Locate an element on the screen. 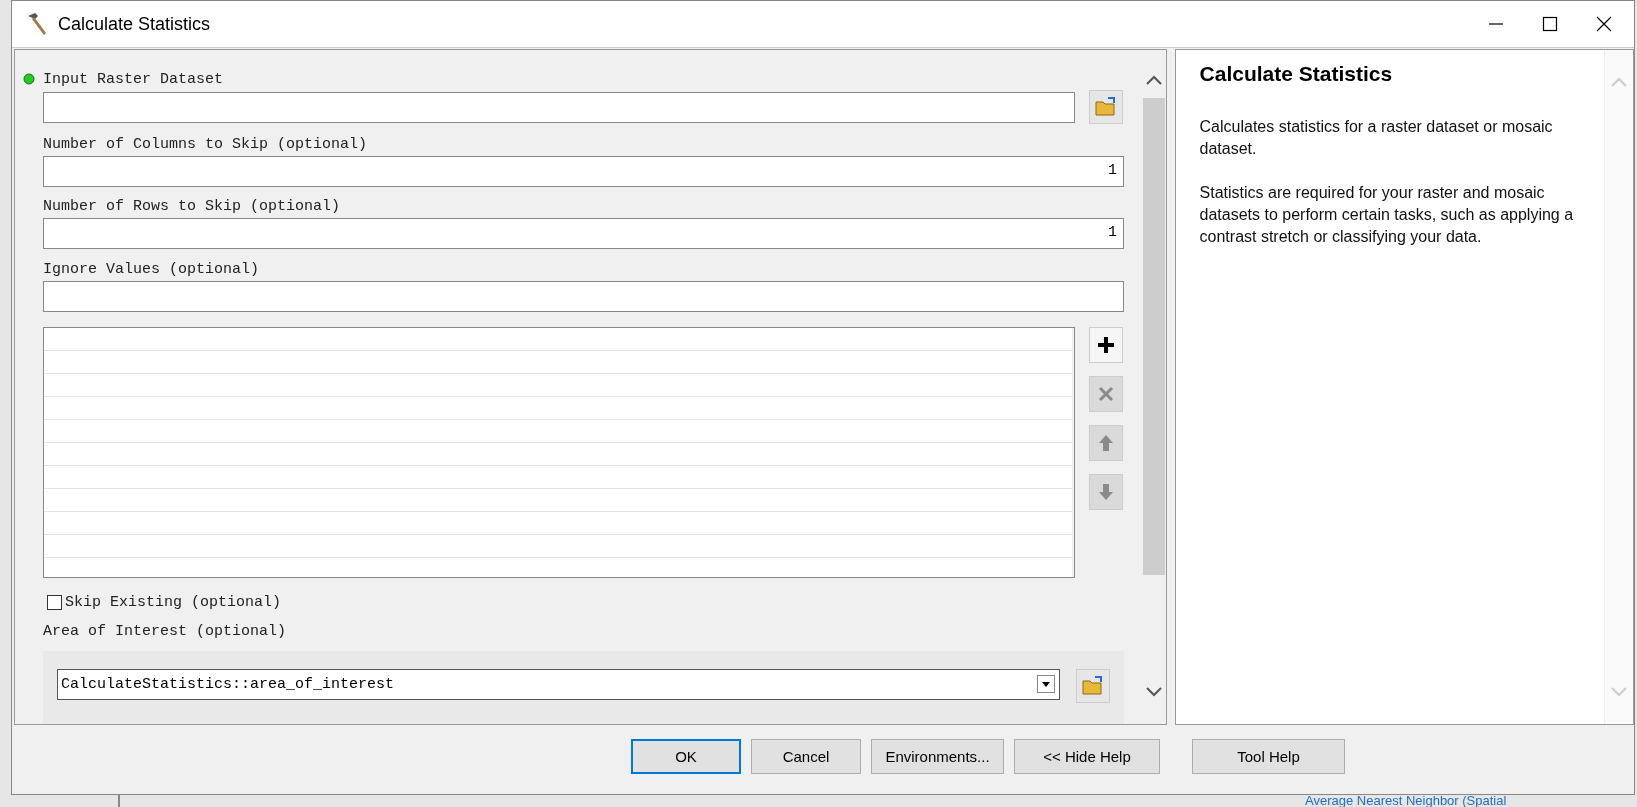 The height and width of the screenshot is (807, 1637). help-title: Calculate Statistics is located at coordinates (1296, 74).